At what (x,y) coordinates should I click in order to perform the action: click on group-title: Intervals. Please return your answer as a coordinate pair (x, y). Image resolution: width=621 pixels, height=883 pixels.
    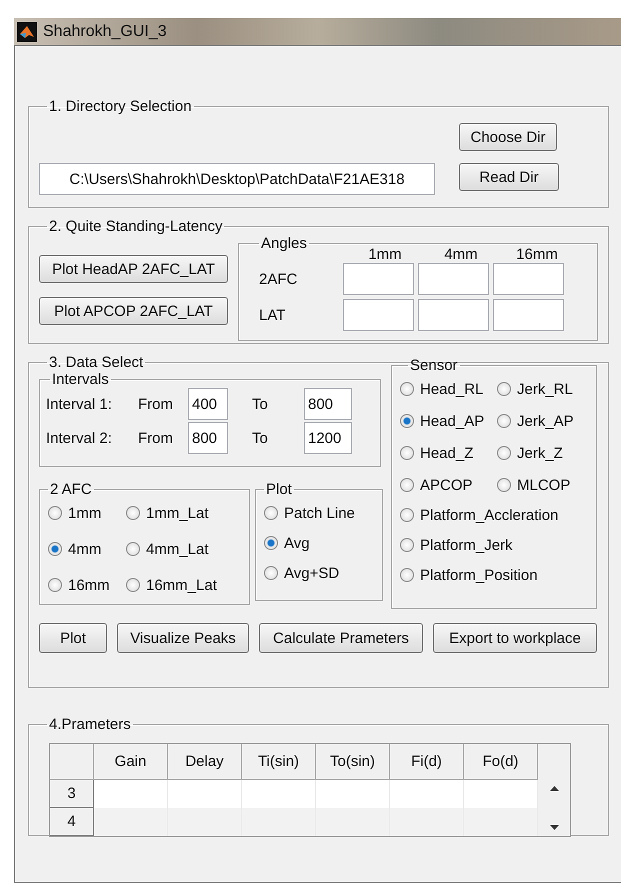
    Looking at the image, I should click on (80, 379).